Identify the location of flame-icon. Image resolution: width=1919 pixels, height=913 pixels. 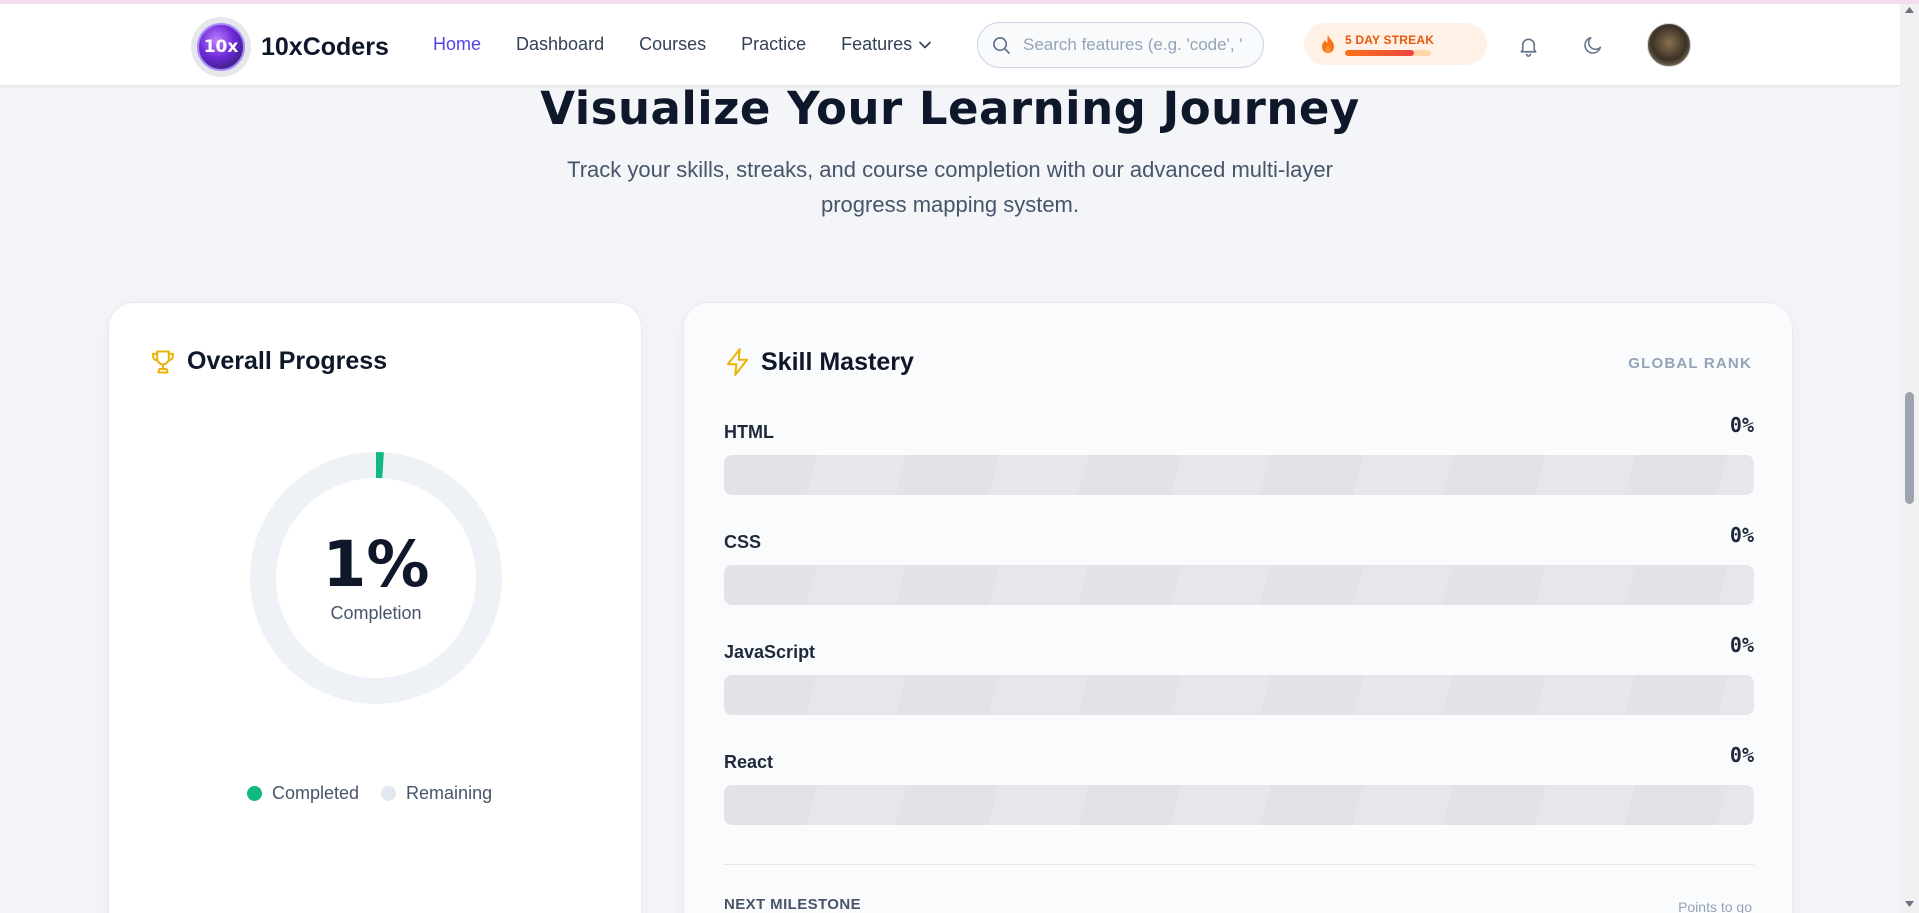
(1328, 44).